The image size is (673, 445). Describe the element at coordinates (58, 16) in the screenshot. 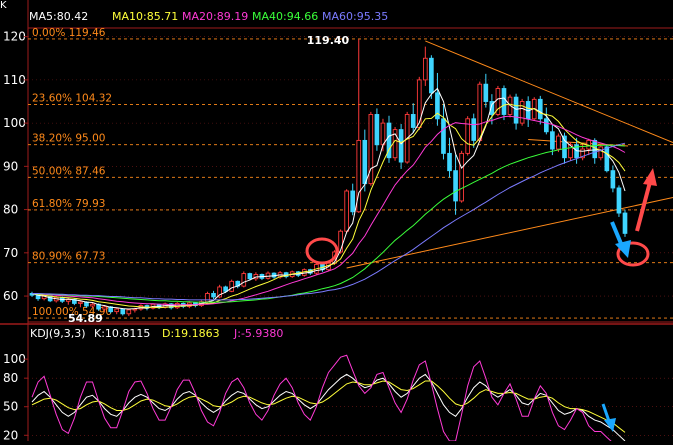

I see `ma5-label: MA5:80.42` at that location.